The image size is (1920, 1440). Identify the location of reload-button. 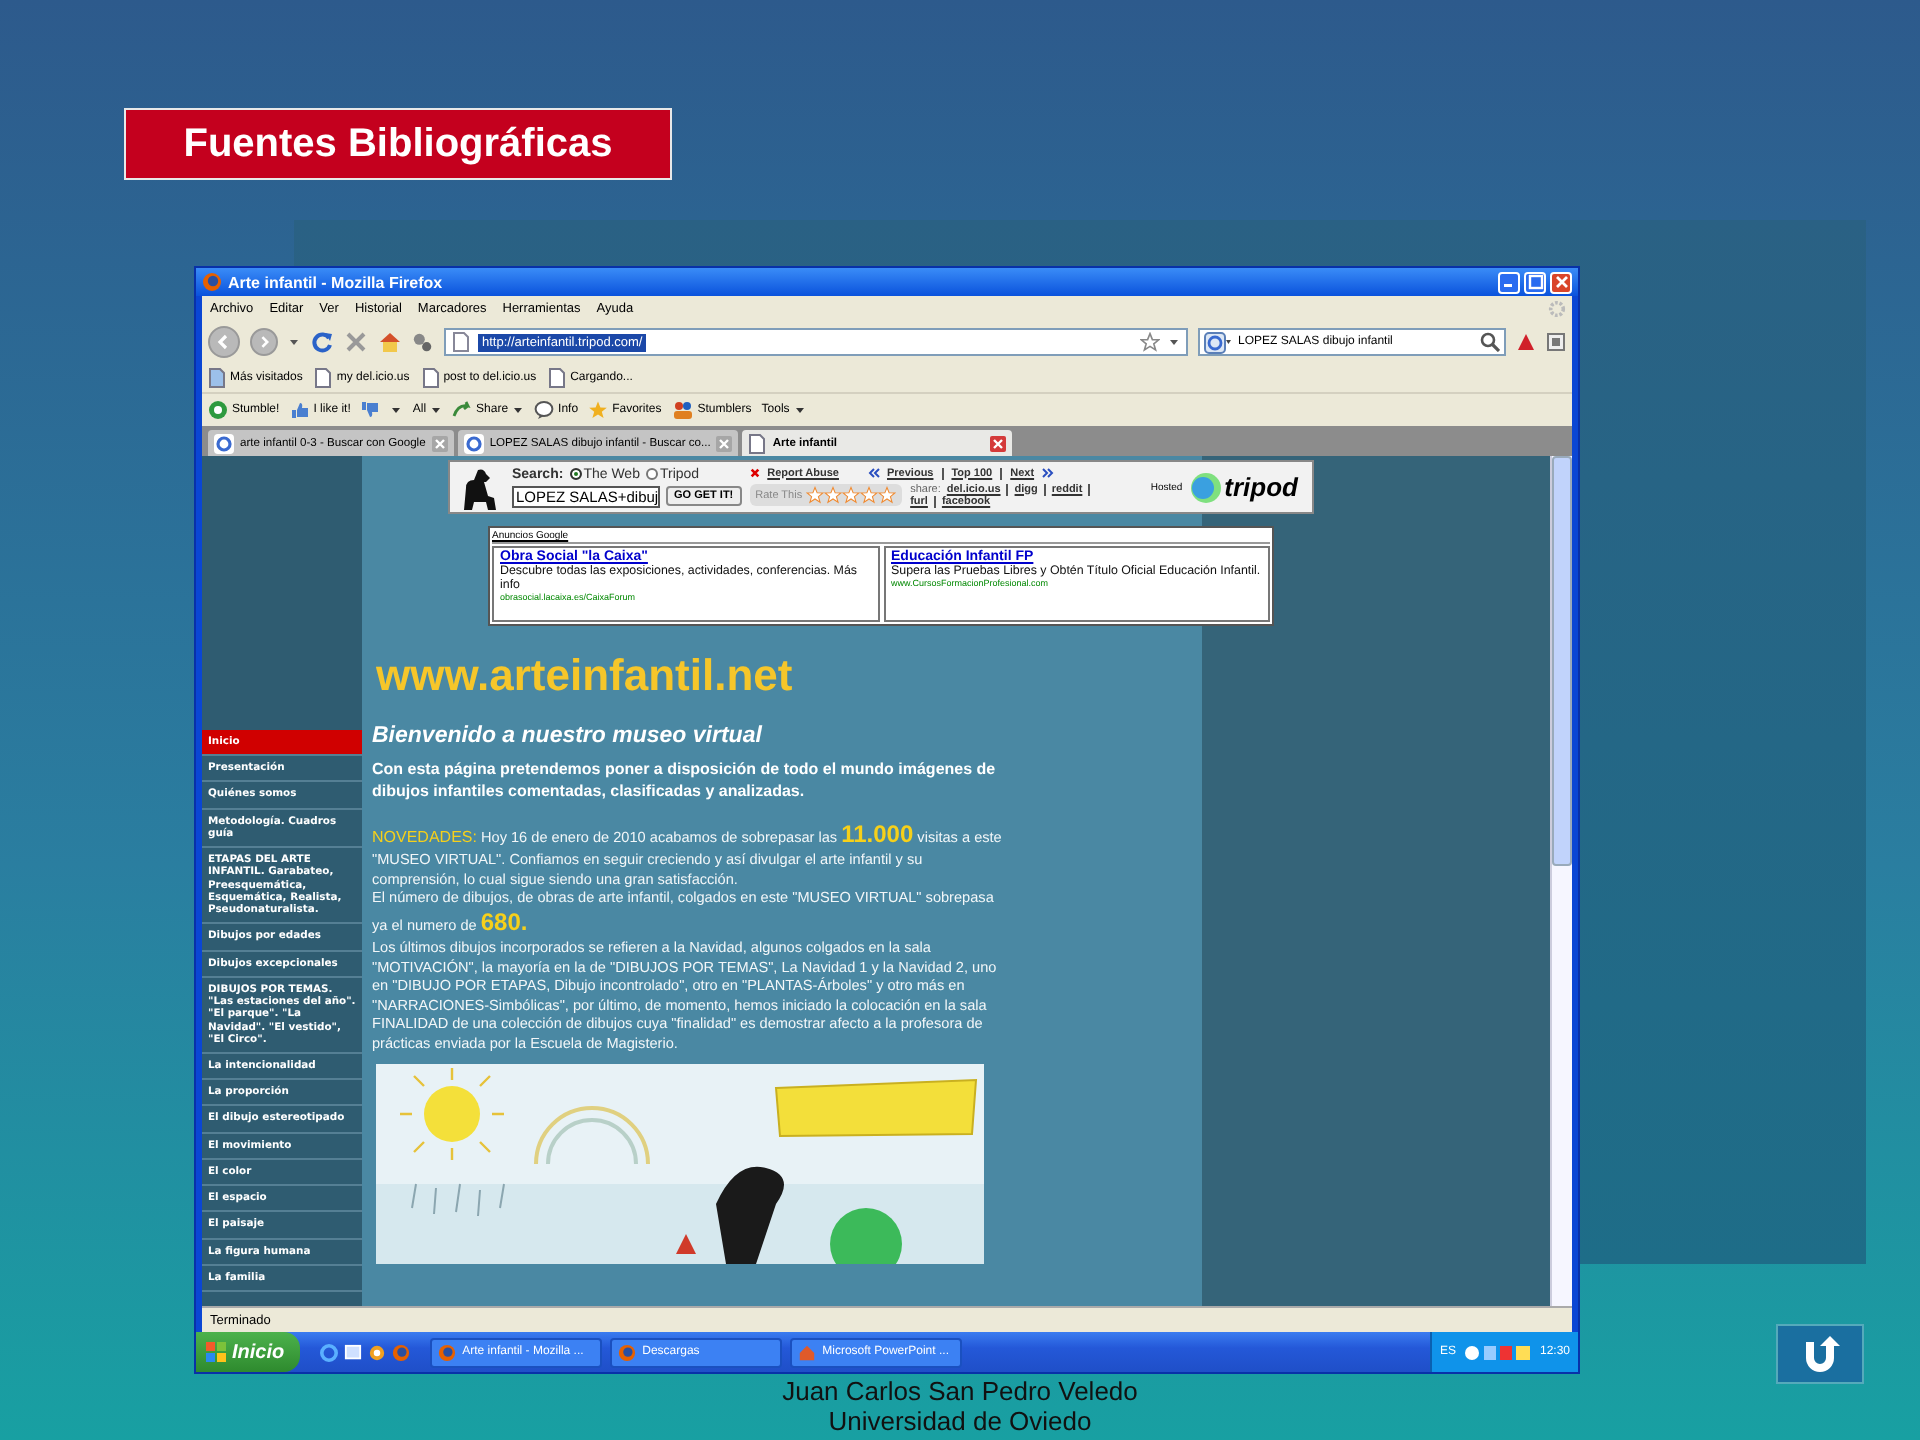
(322, 342).